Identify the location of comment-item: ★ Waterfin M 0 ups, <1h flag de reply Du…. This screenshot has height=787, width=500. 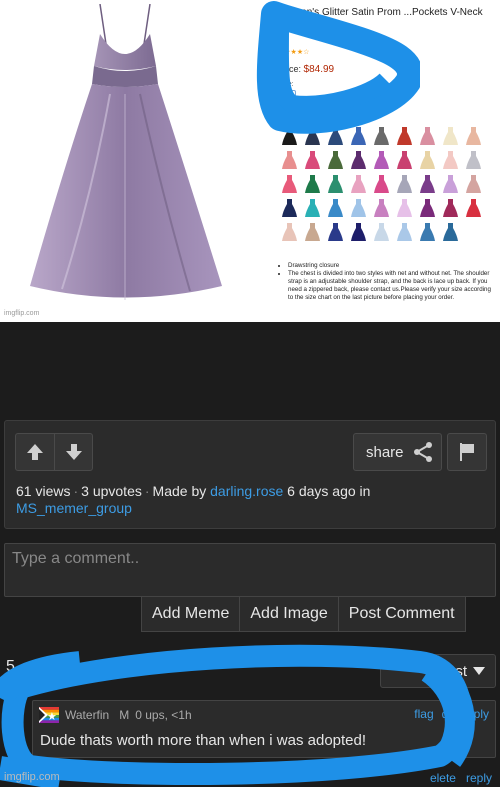
(264, 729).